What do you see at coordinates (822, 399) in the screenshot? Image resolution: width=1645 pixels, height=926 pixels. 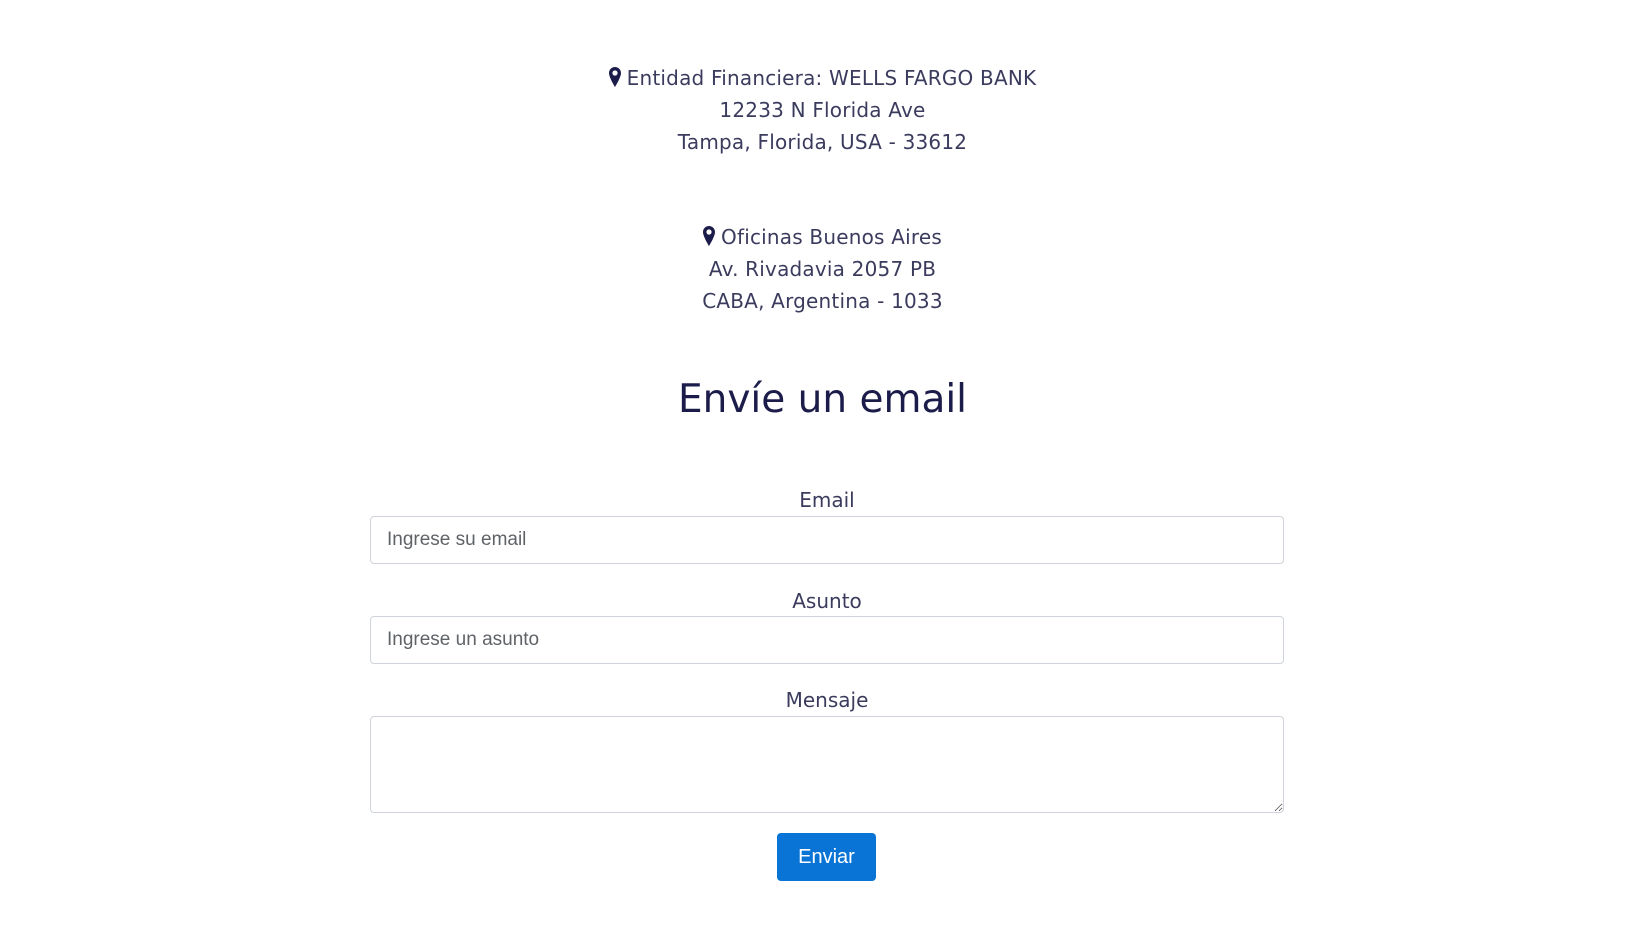 I see `contact-form-title: Envíe un email` at bounding box center [822, 399].